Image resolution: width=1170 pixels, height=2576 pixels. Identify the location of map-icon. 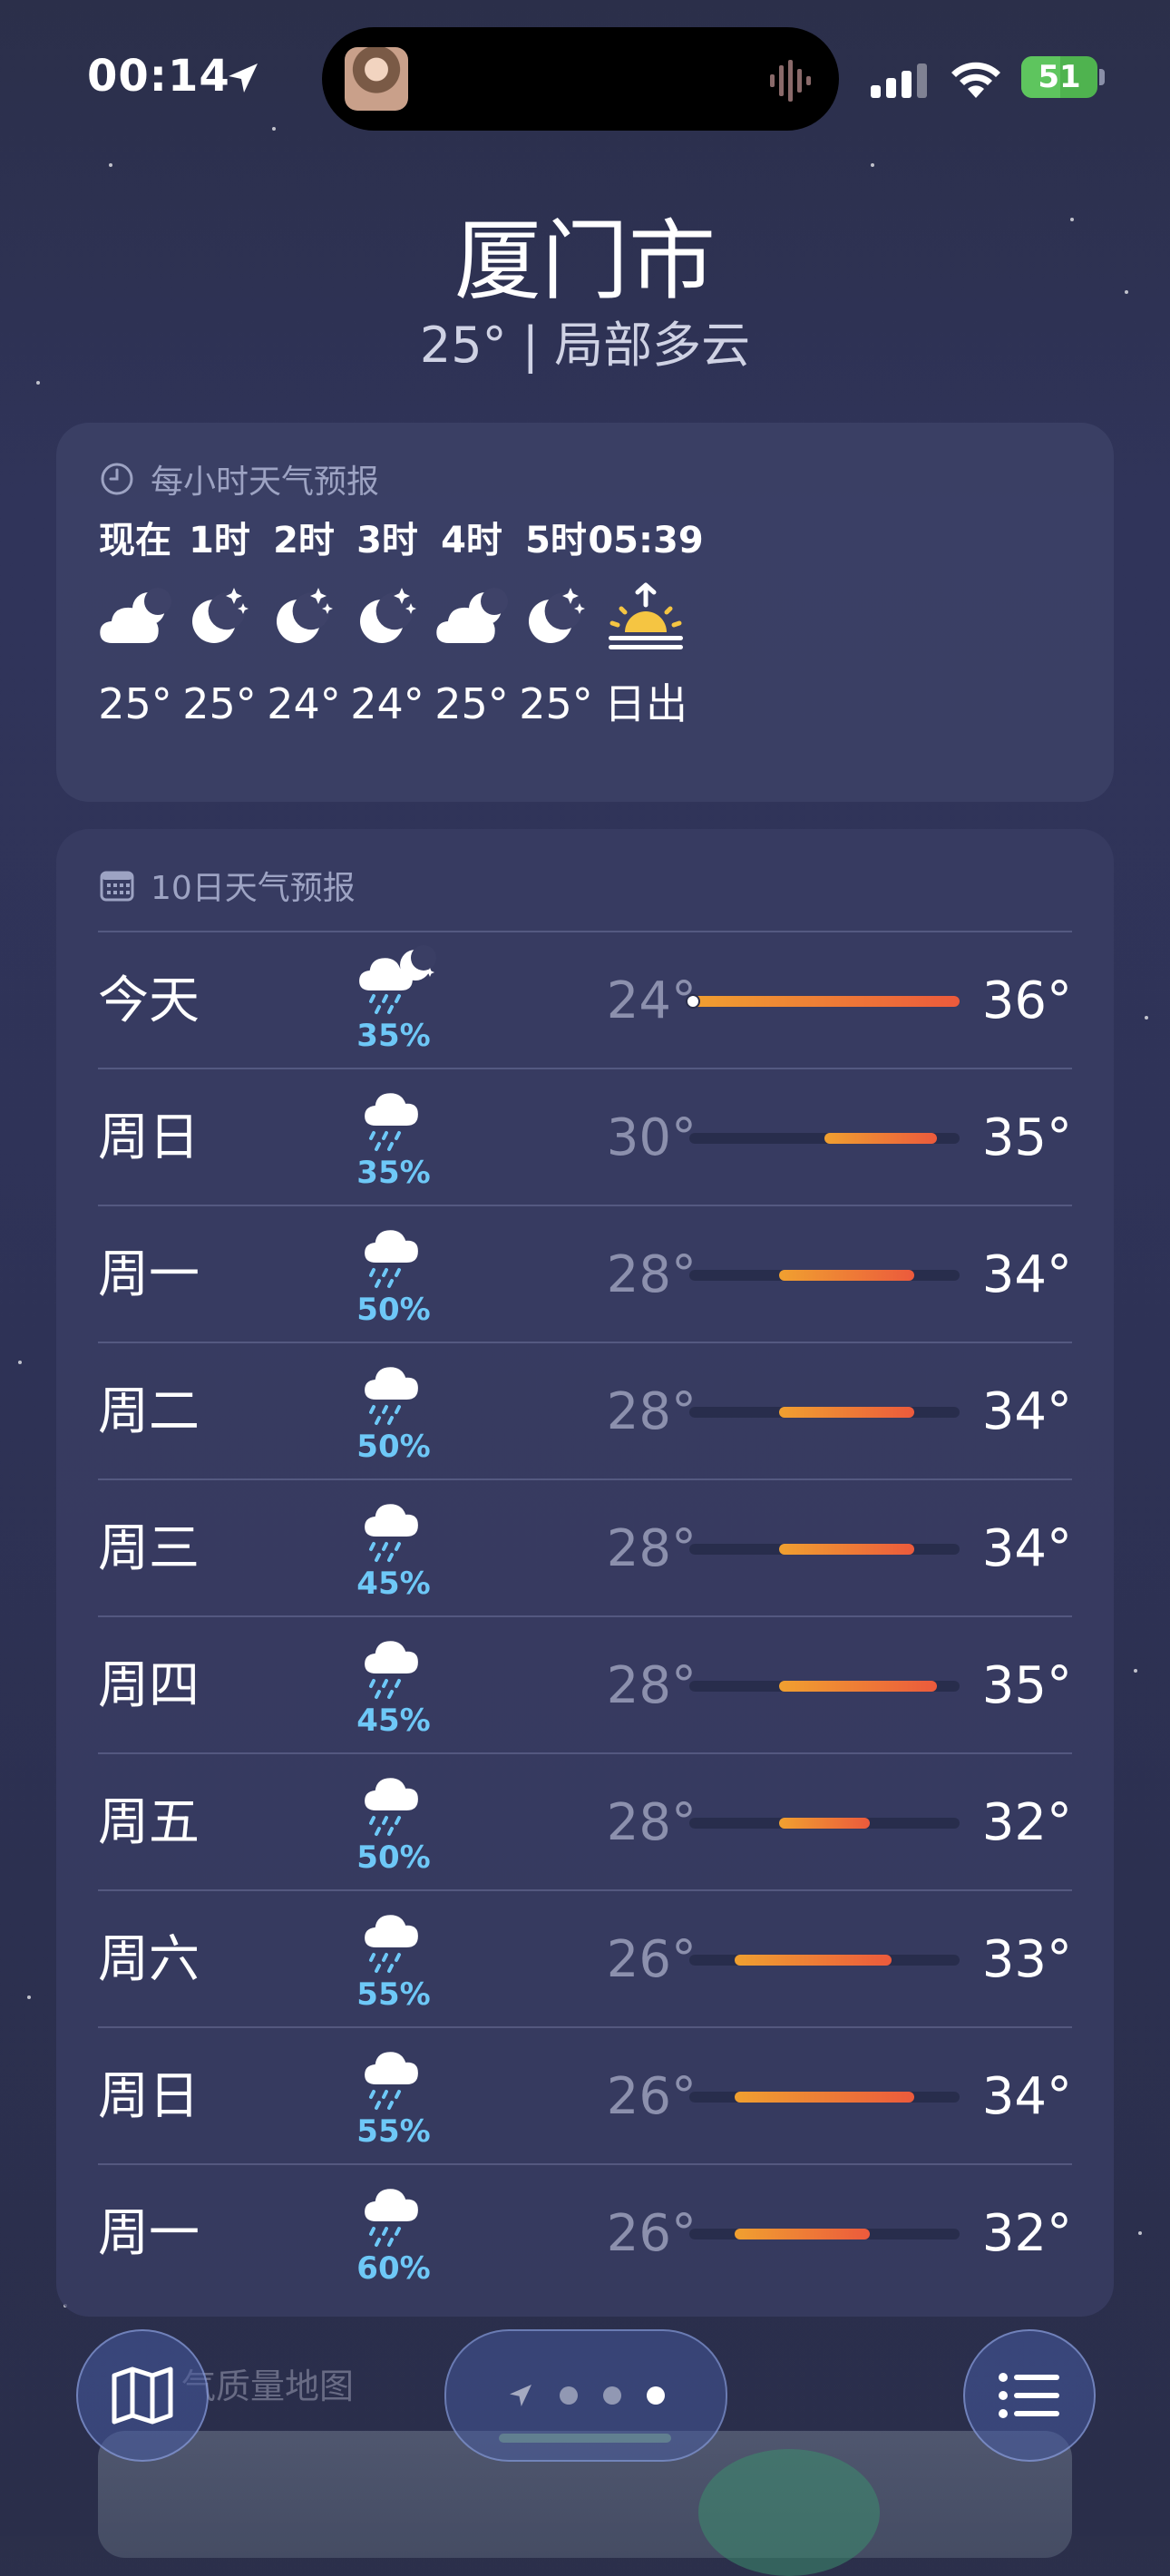
(142, 2395).